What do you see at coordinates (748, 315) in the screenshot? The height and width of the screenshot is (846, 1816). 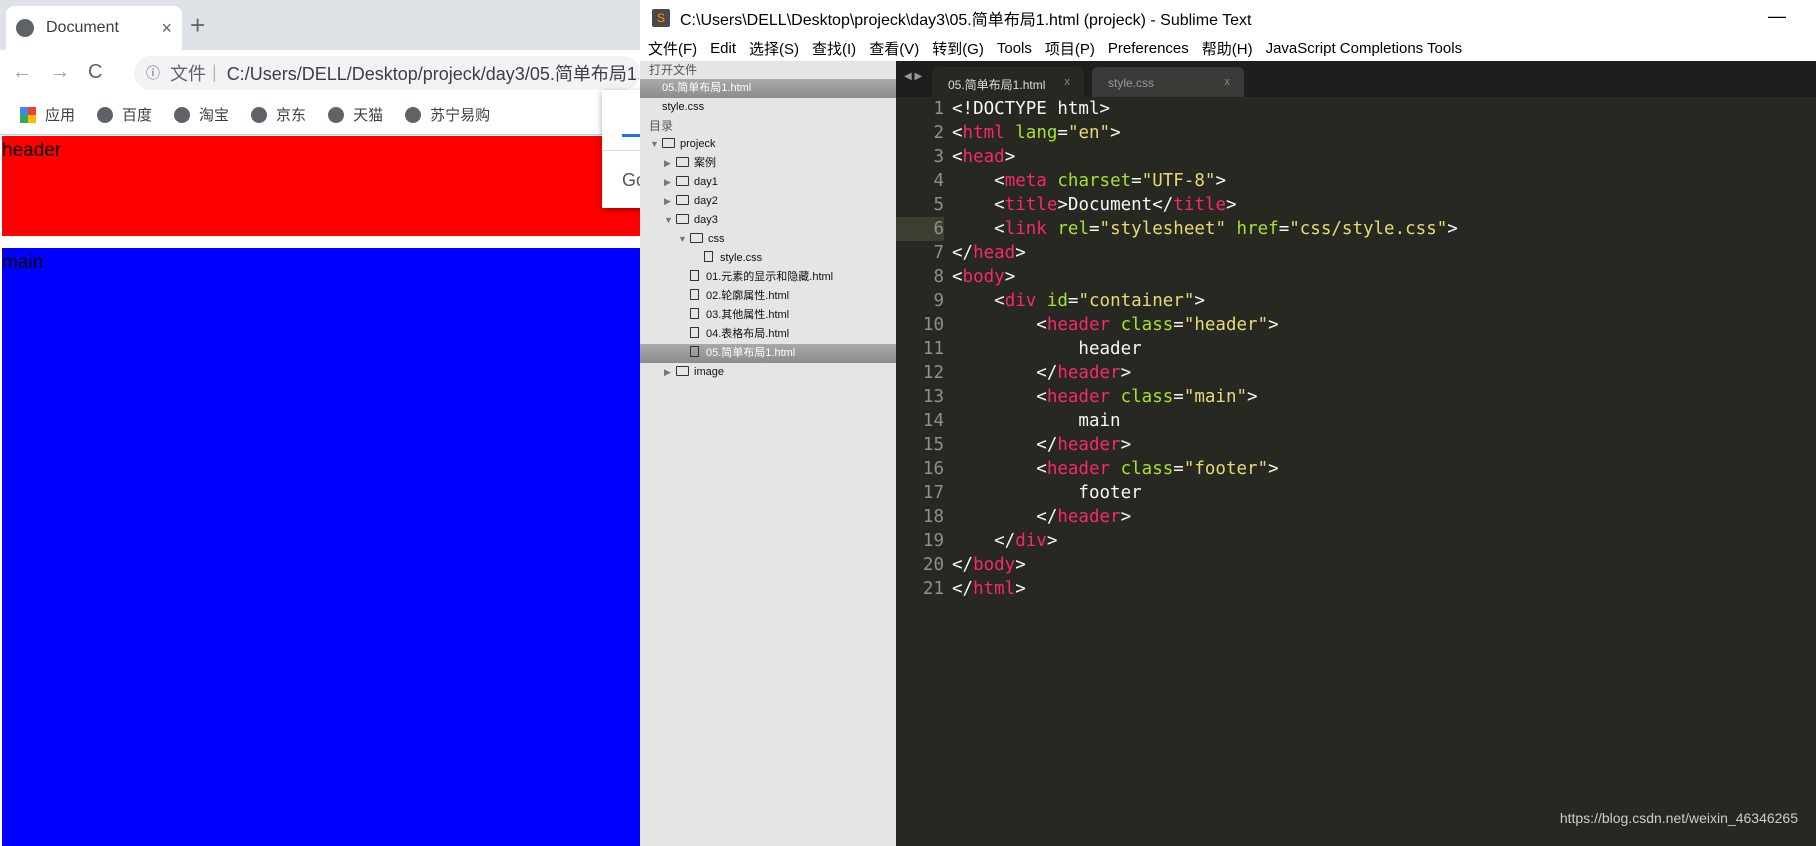 I see `tree-label: 03.其他属性.html` at bounding box center [748, 315].